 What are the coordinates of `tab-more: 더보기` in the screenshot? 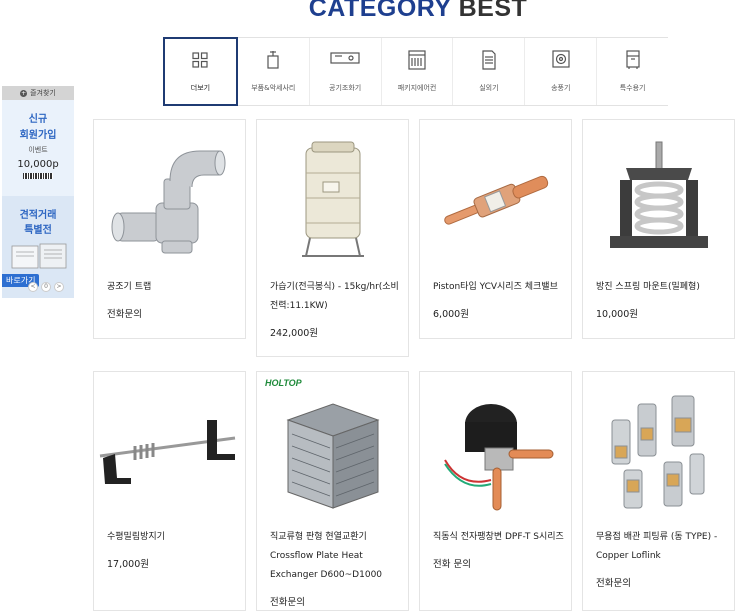 It's located at (200, 71).